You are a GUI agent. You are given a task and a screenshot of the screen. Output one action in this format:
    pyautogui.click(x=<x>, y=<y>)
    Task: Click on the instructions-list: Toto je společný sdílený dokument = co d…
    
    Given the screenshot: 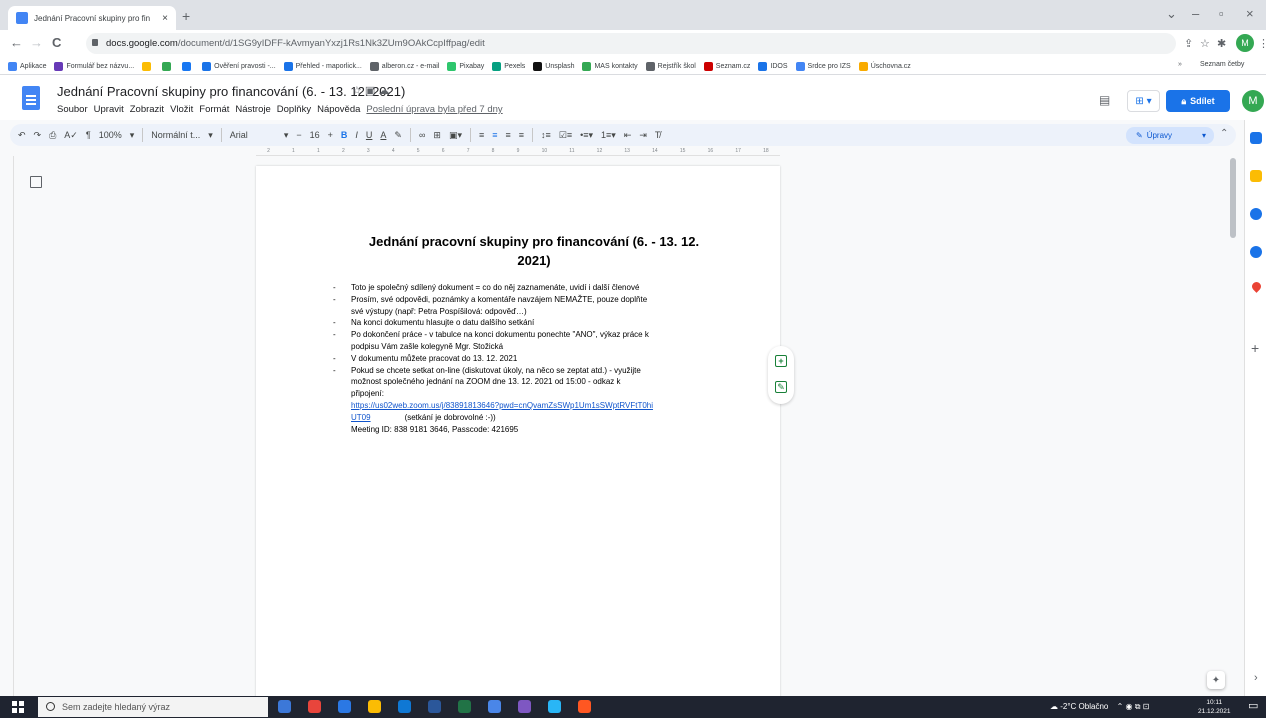 What is the action you would take?
    pyautogui.click(x=533, y=358)
    